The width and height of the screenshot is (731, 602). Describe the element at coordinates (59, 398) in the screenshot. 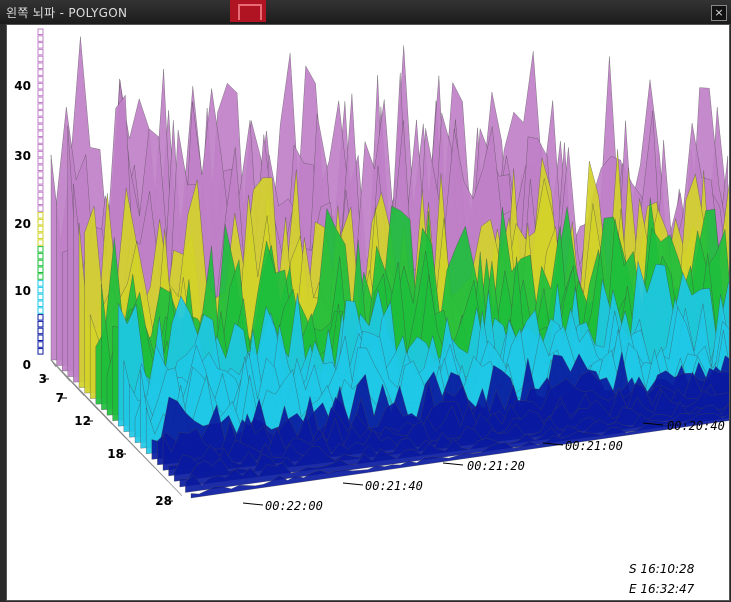

I see `depth-tick-label: 7` at that location.